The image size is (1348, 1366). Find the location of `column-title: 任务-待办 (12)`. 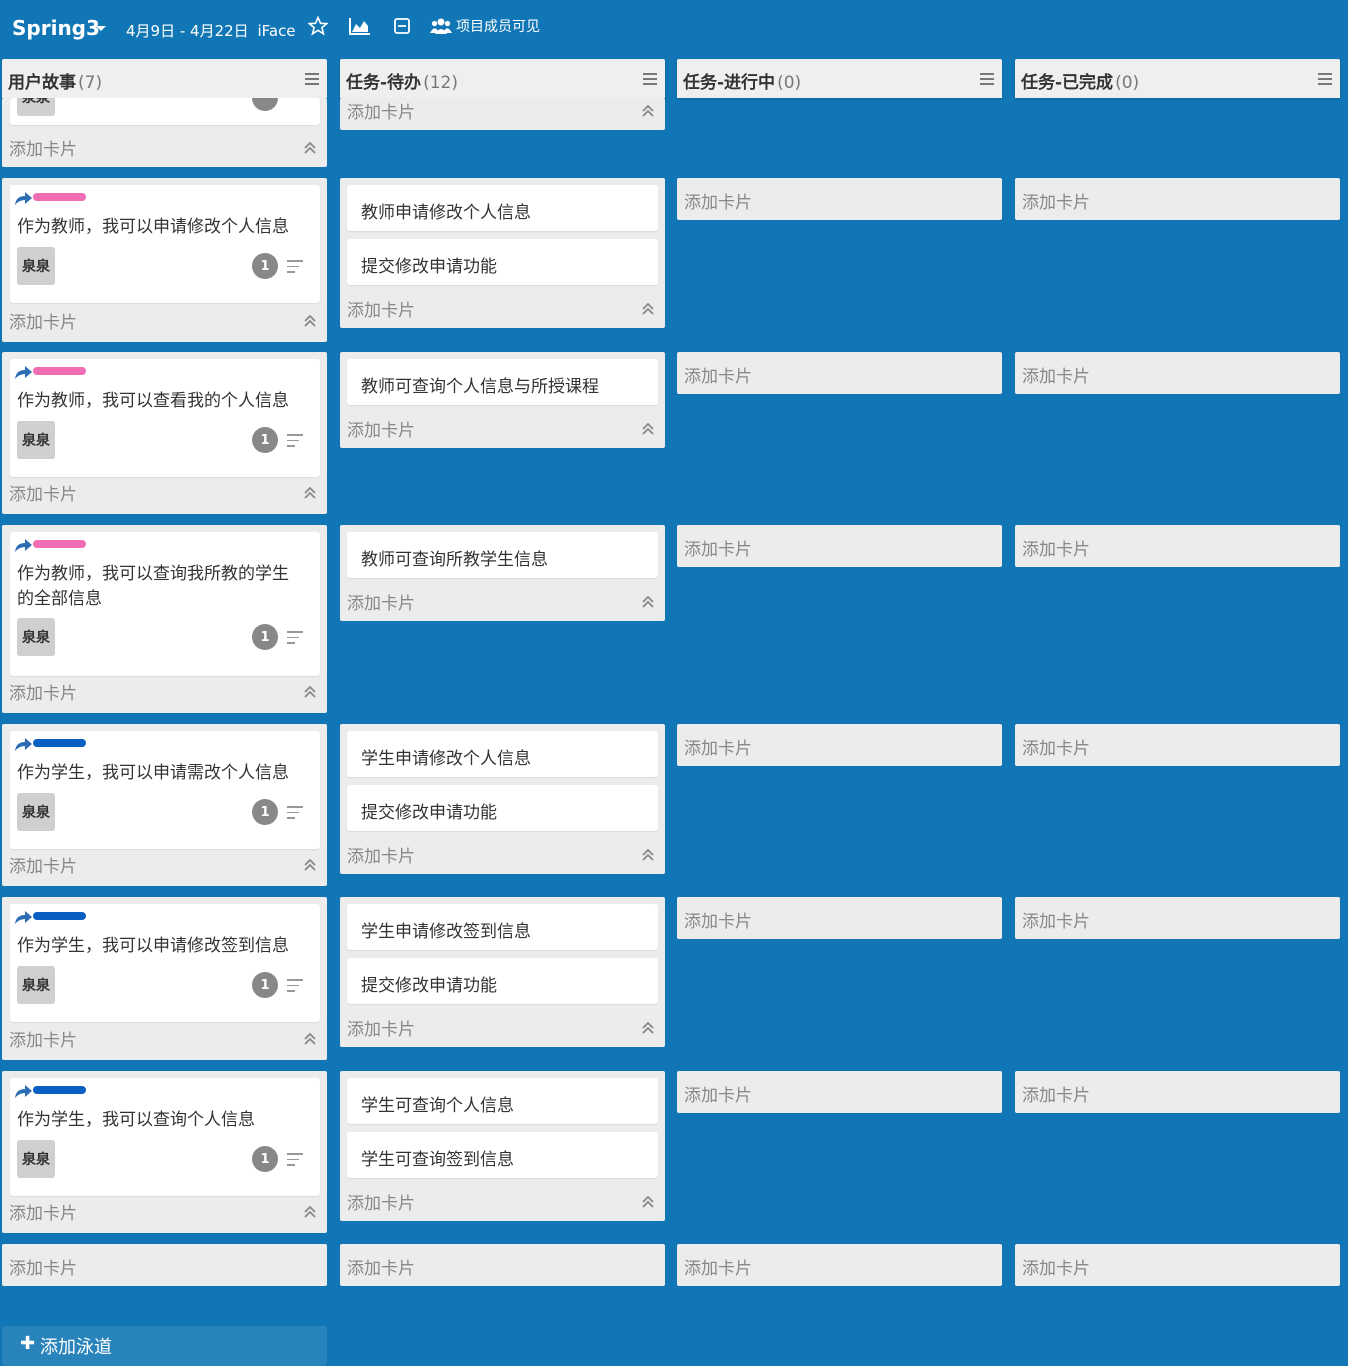

column-title: 任务-待办 (12) is located at coordinates (402, 80).